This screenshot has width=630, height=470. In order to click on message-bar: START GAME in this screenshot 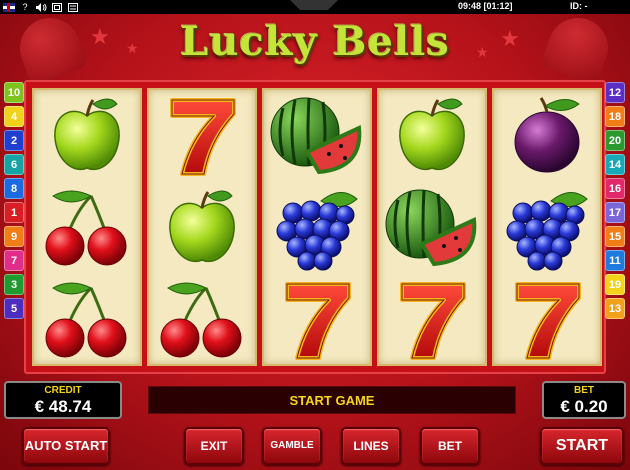, I will do `click(332, 400)`.